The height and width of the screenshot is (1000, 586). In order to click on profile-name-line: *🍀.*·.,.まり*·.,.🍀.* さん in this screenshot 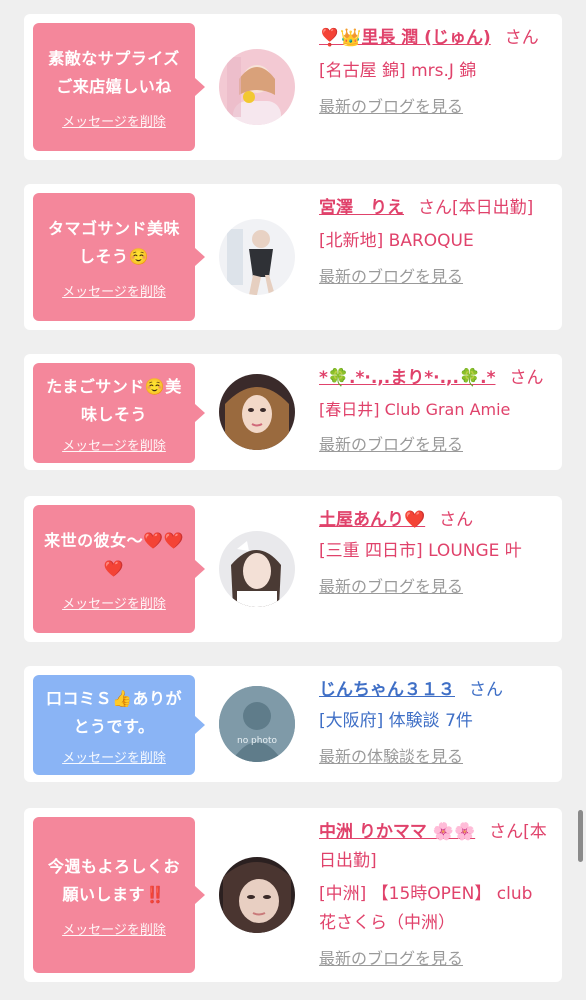, I will do `click(436, 378)`.